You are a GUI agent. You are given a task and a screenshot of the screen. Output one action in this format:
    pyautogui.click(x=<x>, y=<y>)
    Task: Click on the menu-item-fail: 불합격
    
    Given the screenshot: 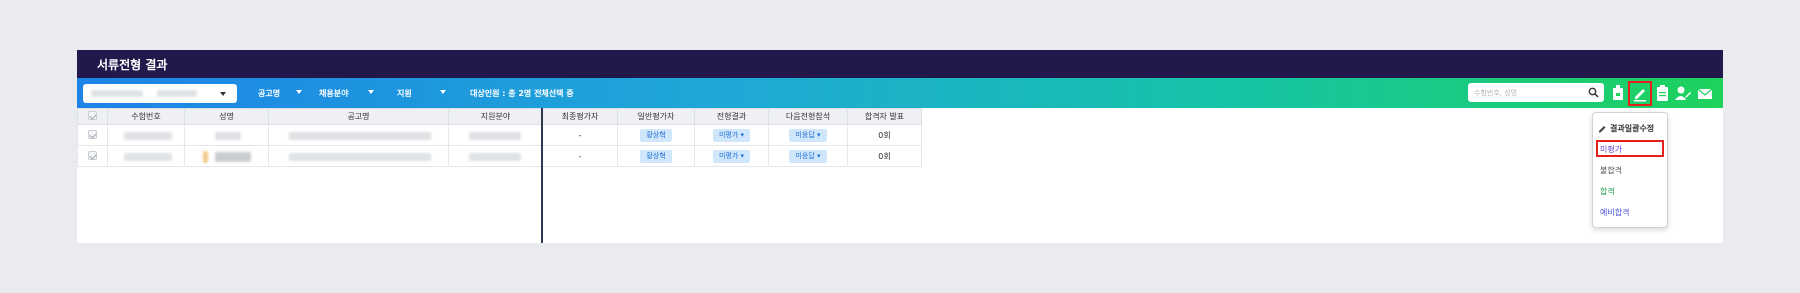 What is the action you would take?
    pyautogui.click(x=1611, y=170)
    